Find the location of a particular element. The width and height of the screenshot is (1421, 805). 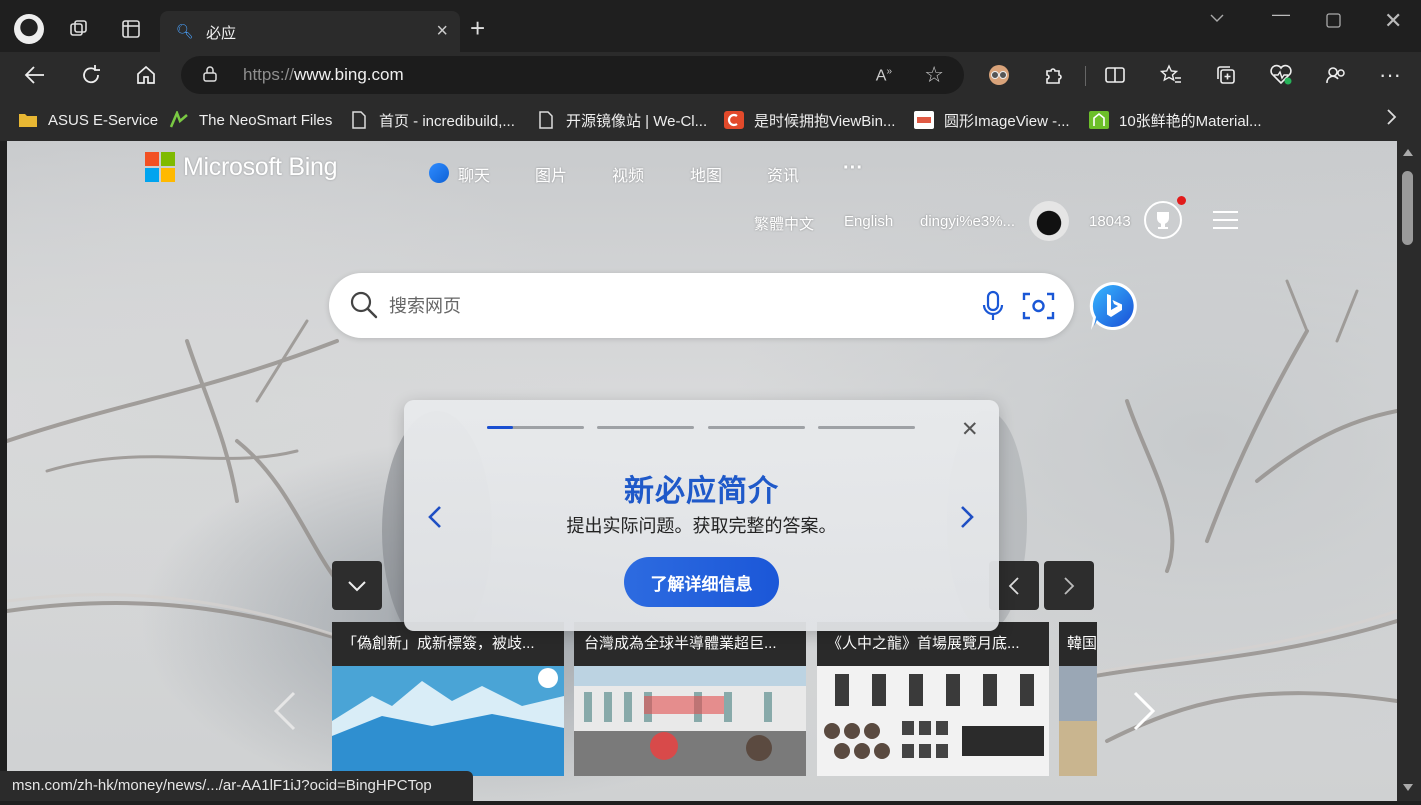

dialog-subtitle: 提出实际问题。获取完整的答案。 is located at coordinates (701, 526).